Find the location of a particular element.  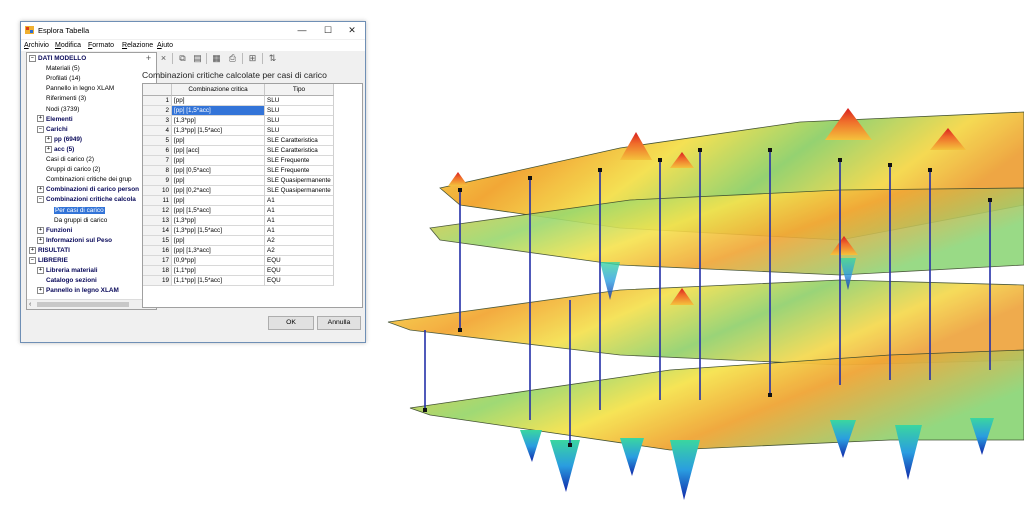

table-row: 7 [pp] SLE Frequente is located at coordinates (238, 161).